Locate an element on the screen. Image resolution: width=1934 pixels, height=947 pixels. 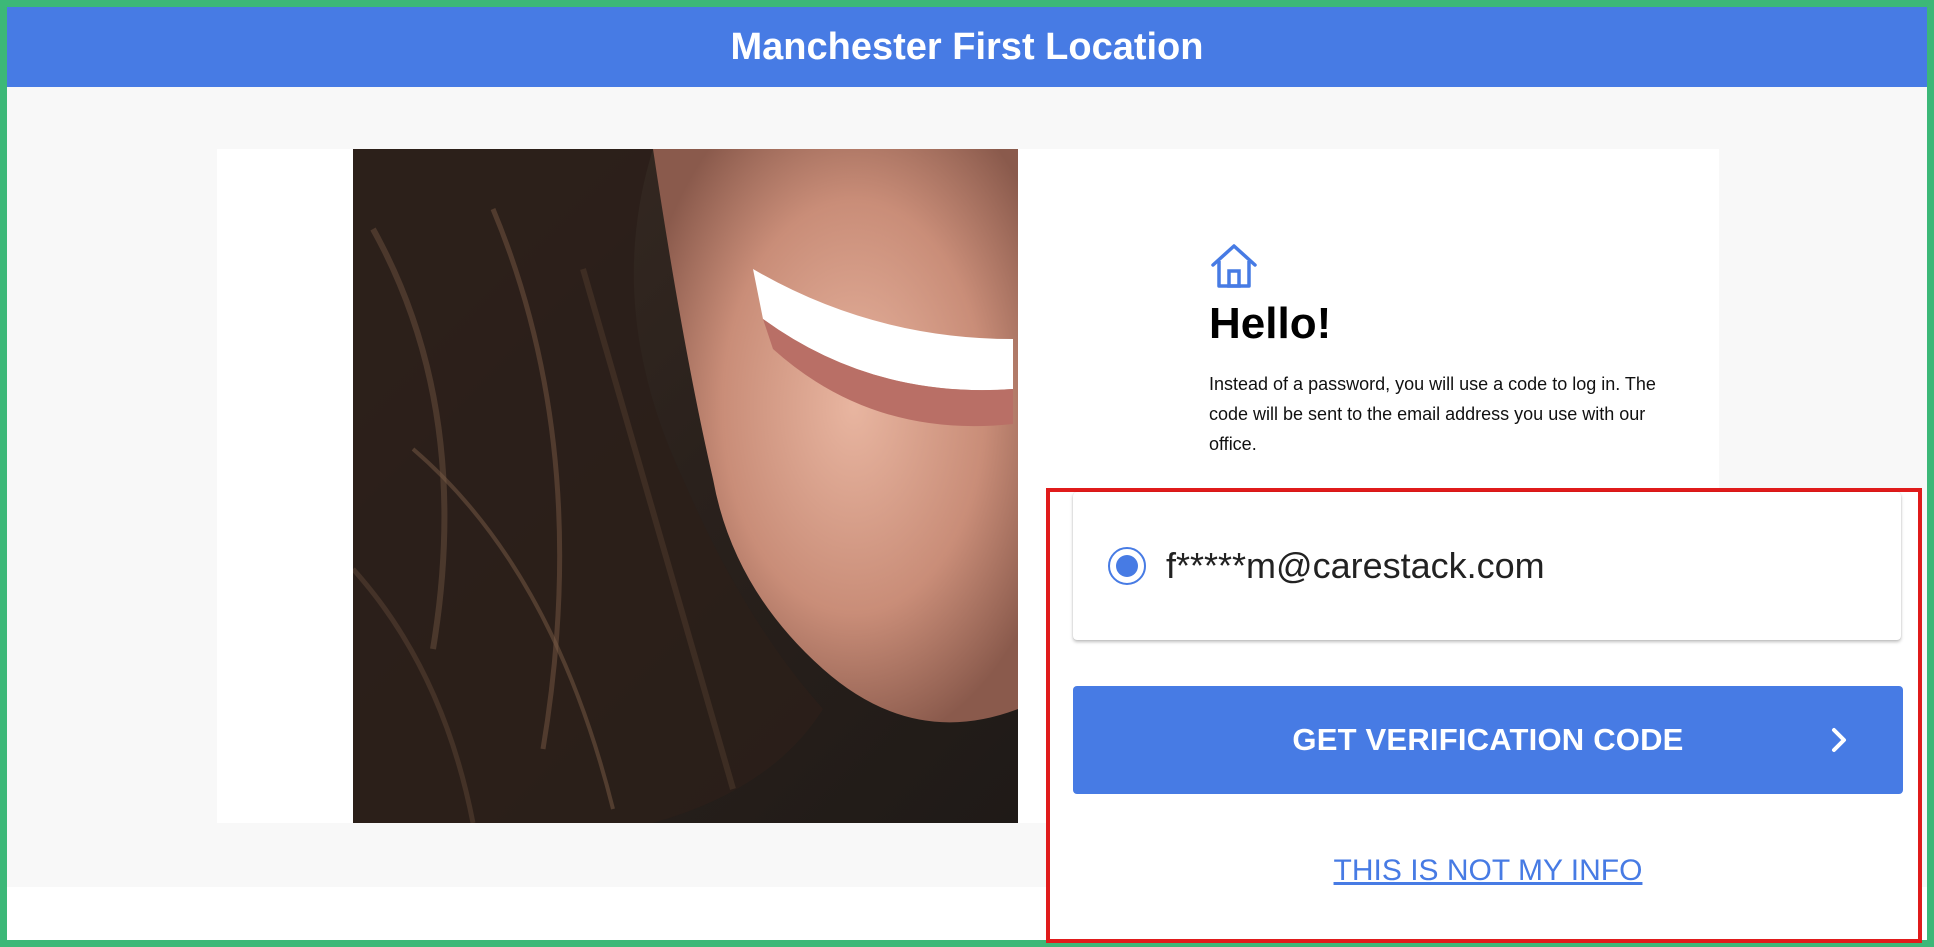
location-title: Manchester First Location is located at coordinates (967, 46).